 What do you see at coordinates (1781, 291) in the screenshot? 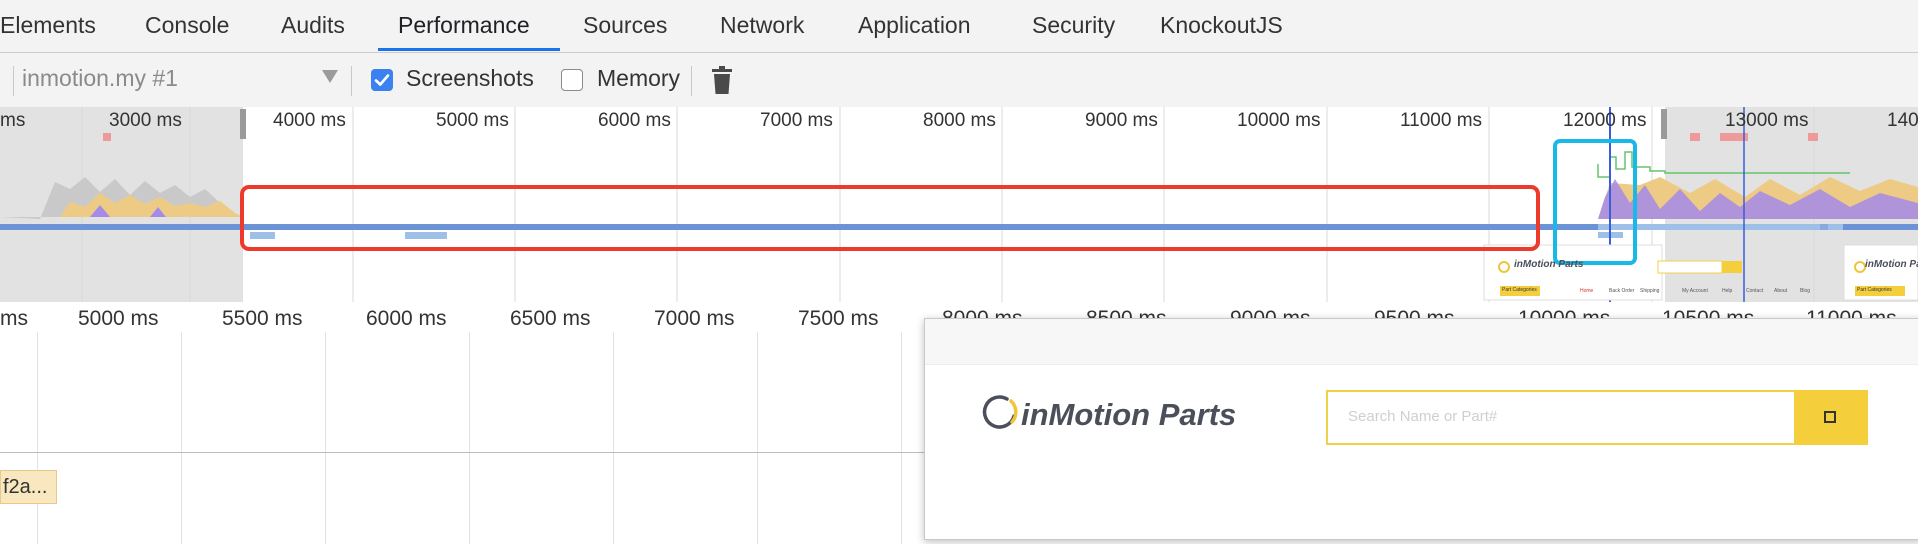
I see `thumbnail-menu-item: About` at bounding box center [1781, 291].